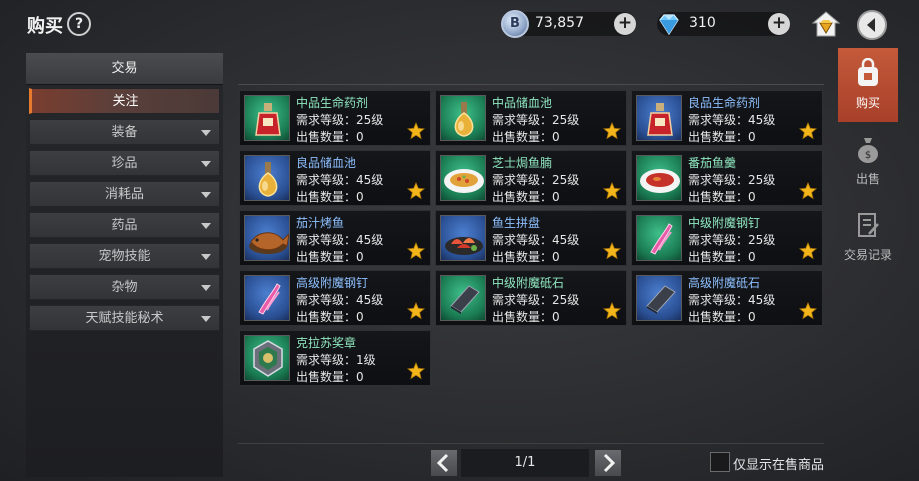  What do you see at coordinates (124, 132) in the screenshot?
I see `category-item: 装备` at bounding box center [124, 132].